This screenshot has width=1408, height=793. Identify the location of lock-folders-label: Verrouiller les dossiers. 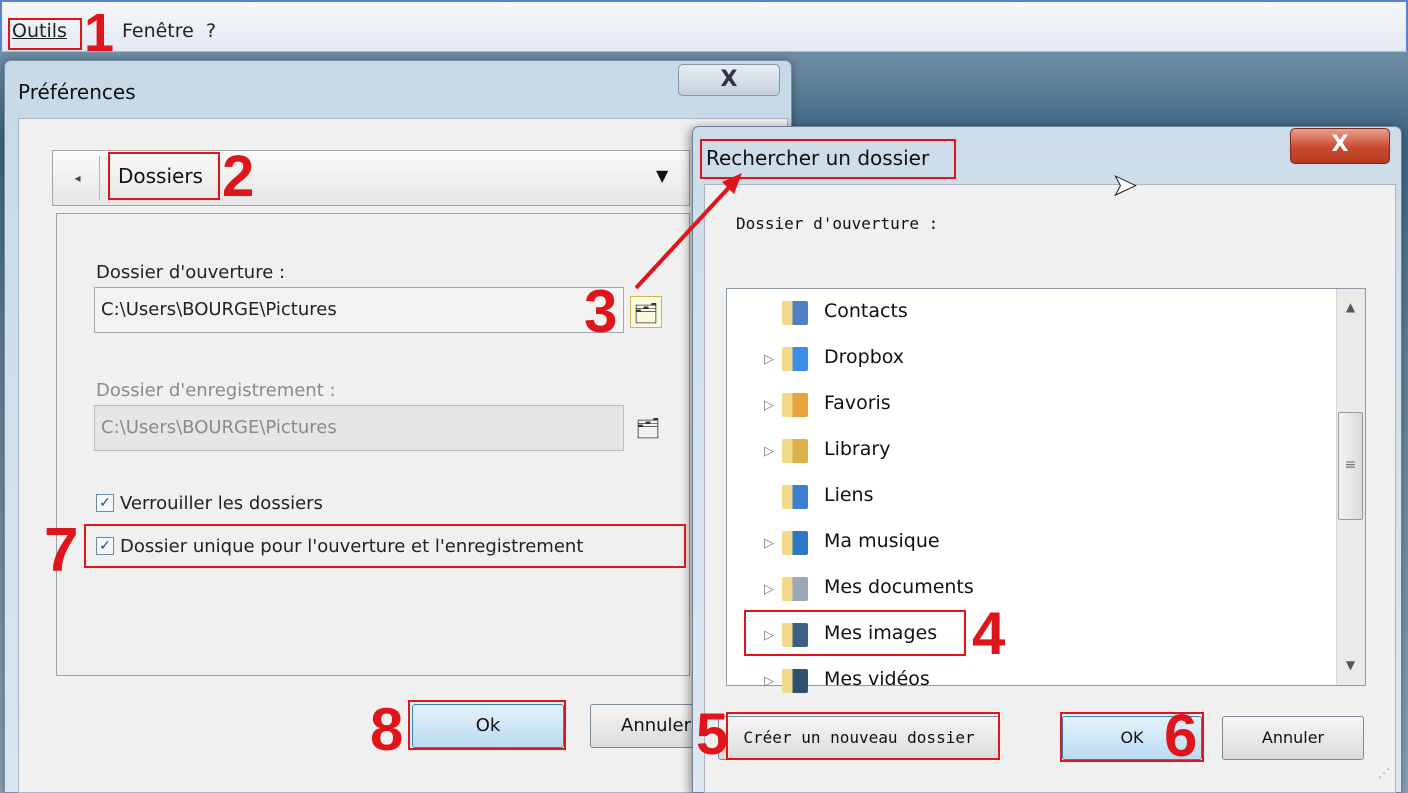
(221, 503).